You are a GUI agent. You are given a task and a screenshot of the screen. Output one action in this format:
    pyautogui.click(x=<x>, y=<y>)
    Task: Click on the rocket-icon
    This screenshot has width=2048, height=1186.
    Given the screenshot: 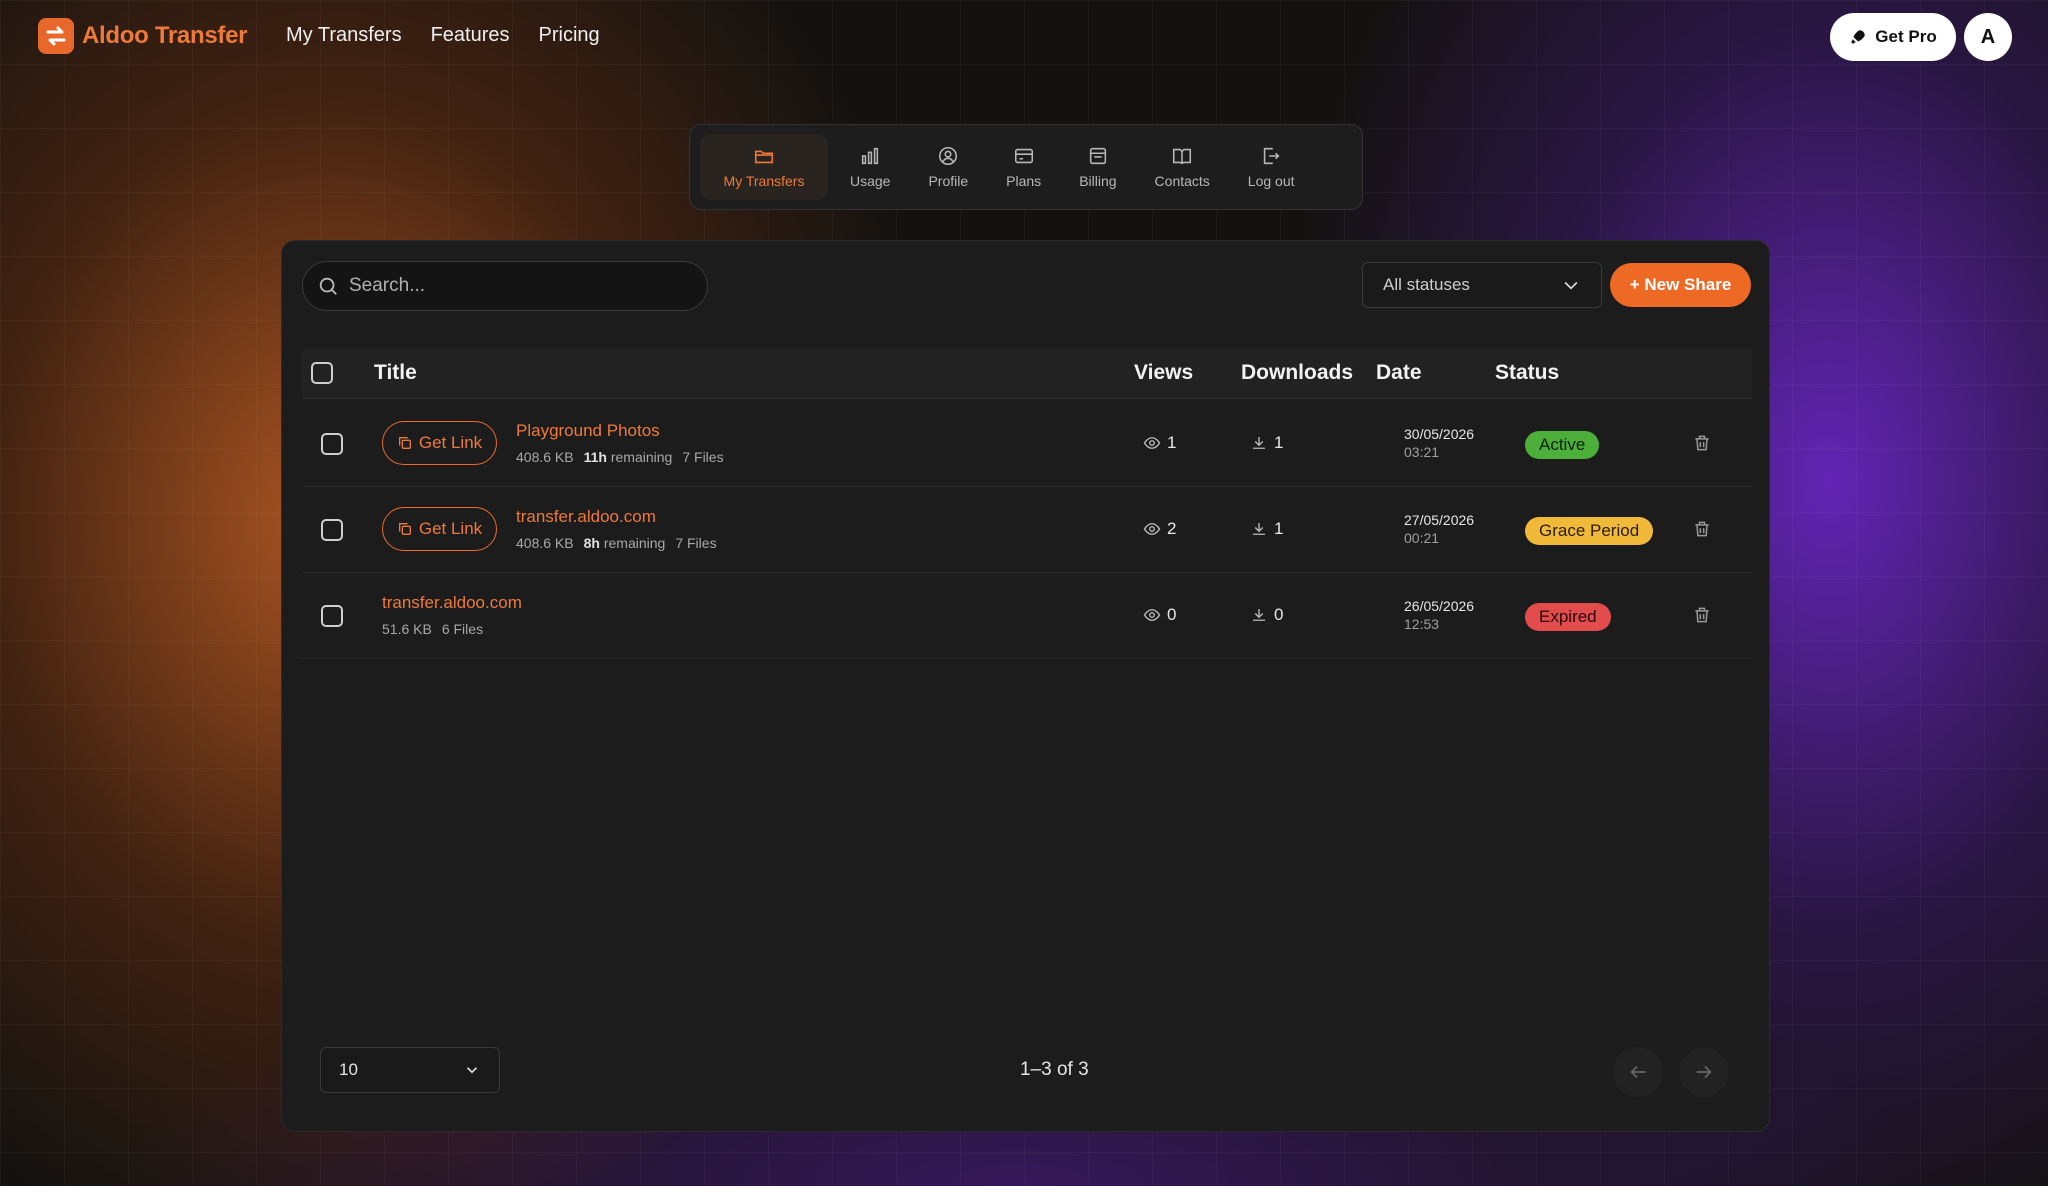 What is the action you would take?
    pyautogui.click(x=1858, y=37)
    